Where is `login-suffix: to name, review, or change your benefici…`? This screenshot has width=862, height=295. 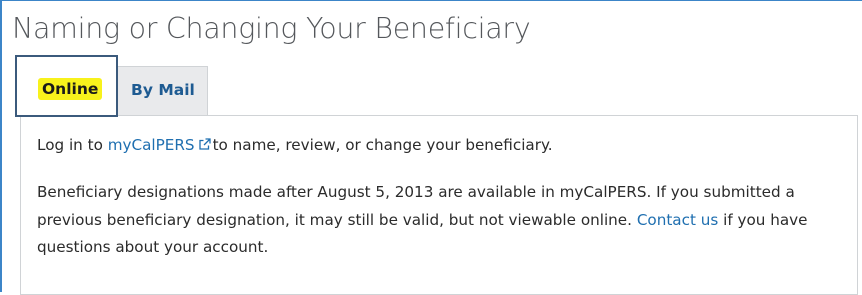 login-suffix: to name, review, or change your benefici… is located at coordinates (382, 145).